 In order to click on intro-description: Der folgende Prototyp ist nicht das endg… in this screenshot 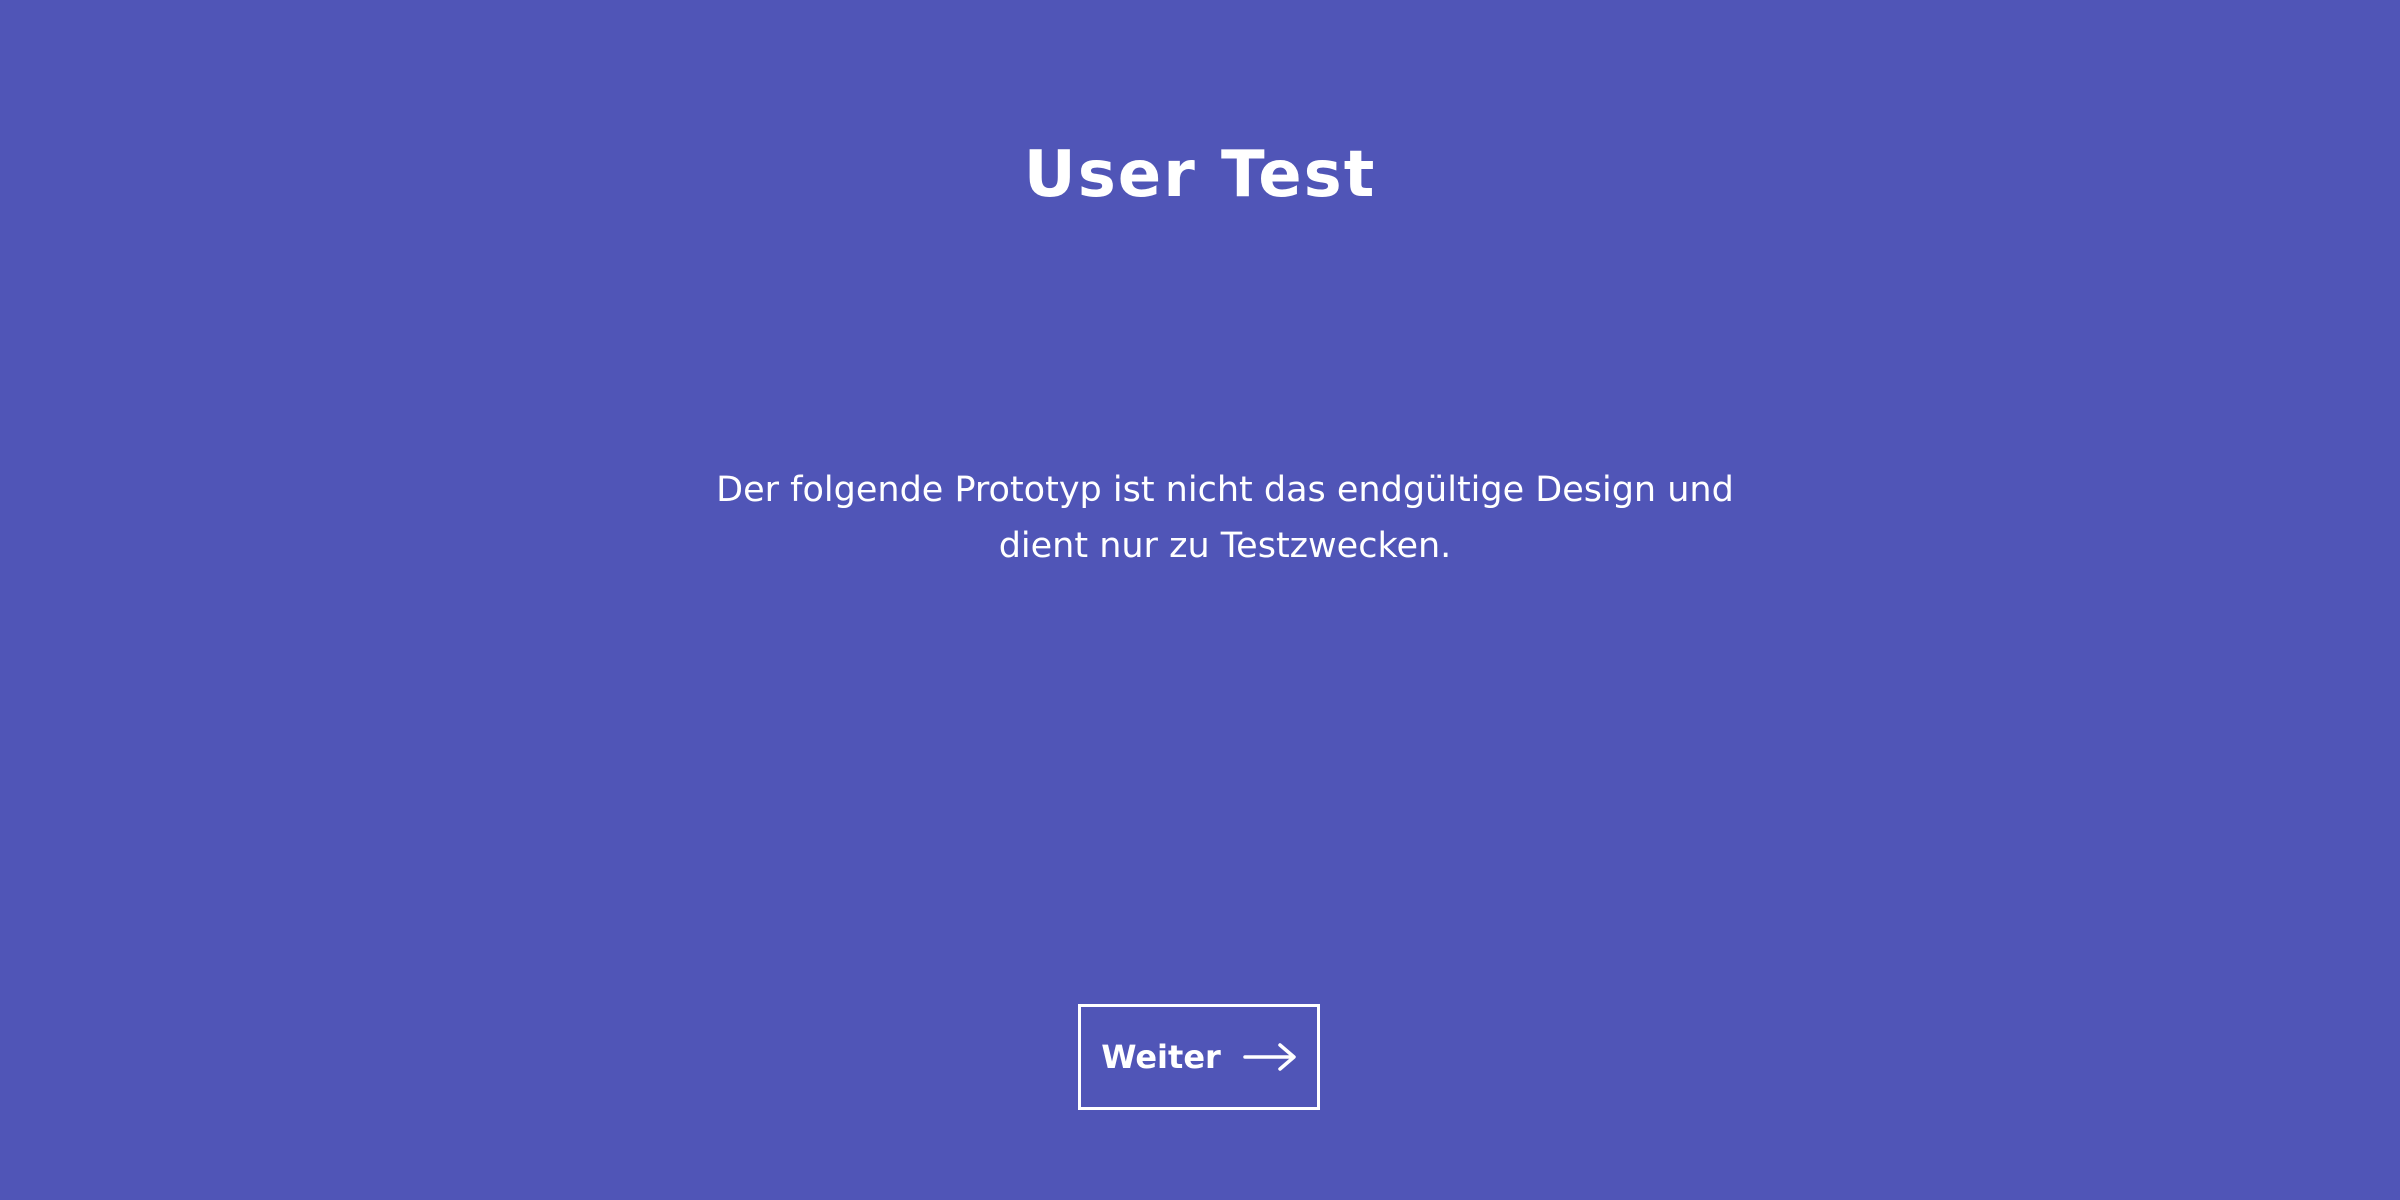, I will do `click(1225, 518)`.